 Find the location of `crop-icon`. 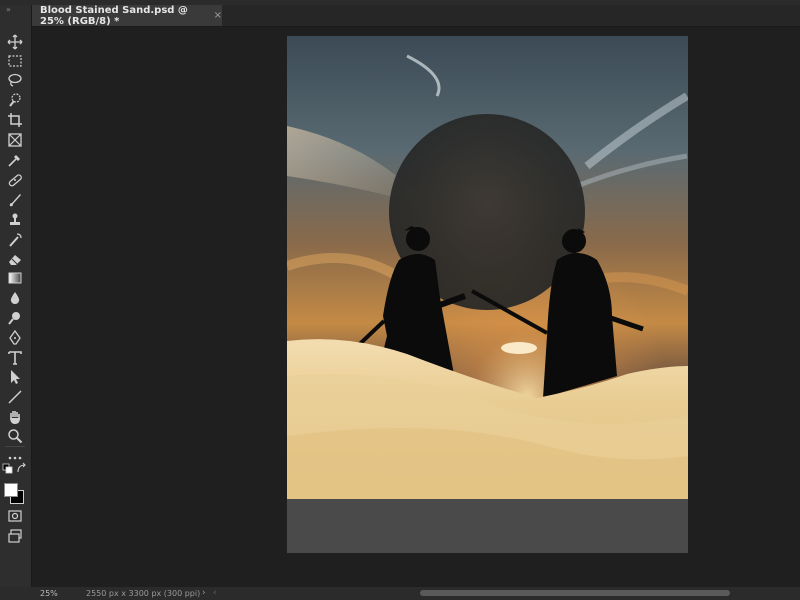

crop-icon is located at coordinates (15, 120).